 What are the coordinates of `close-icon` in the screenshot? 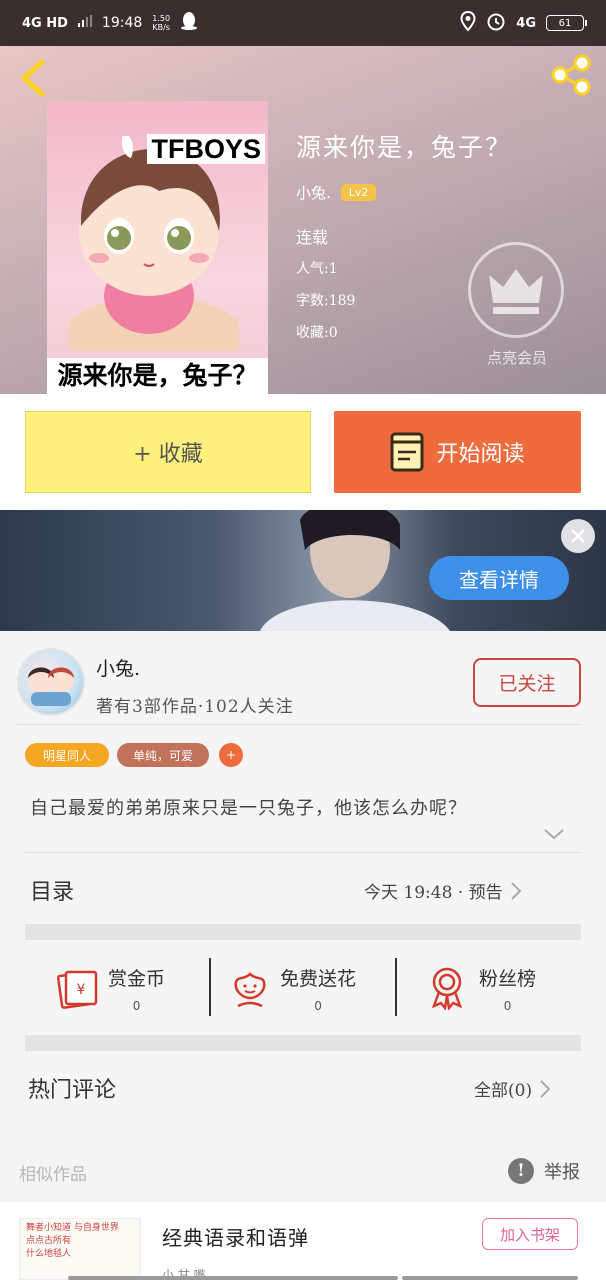 It's located at (578, 536).